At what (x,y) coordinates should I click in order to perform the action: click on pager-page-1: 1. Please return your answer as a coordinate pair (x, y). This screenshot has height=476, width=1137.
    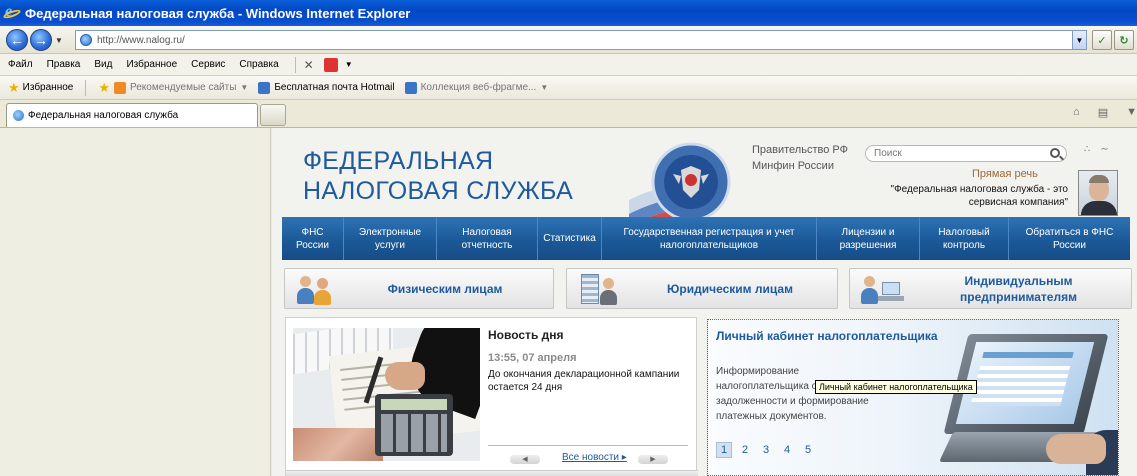
    Looking at the image, I should click on (724, 450).